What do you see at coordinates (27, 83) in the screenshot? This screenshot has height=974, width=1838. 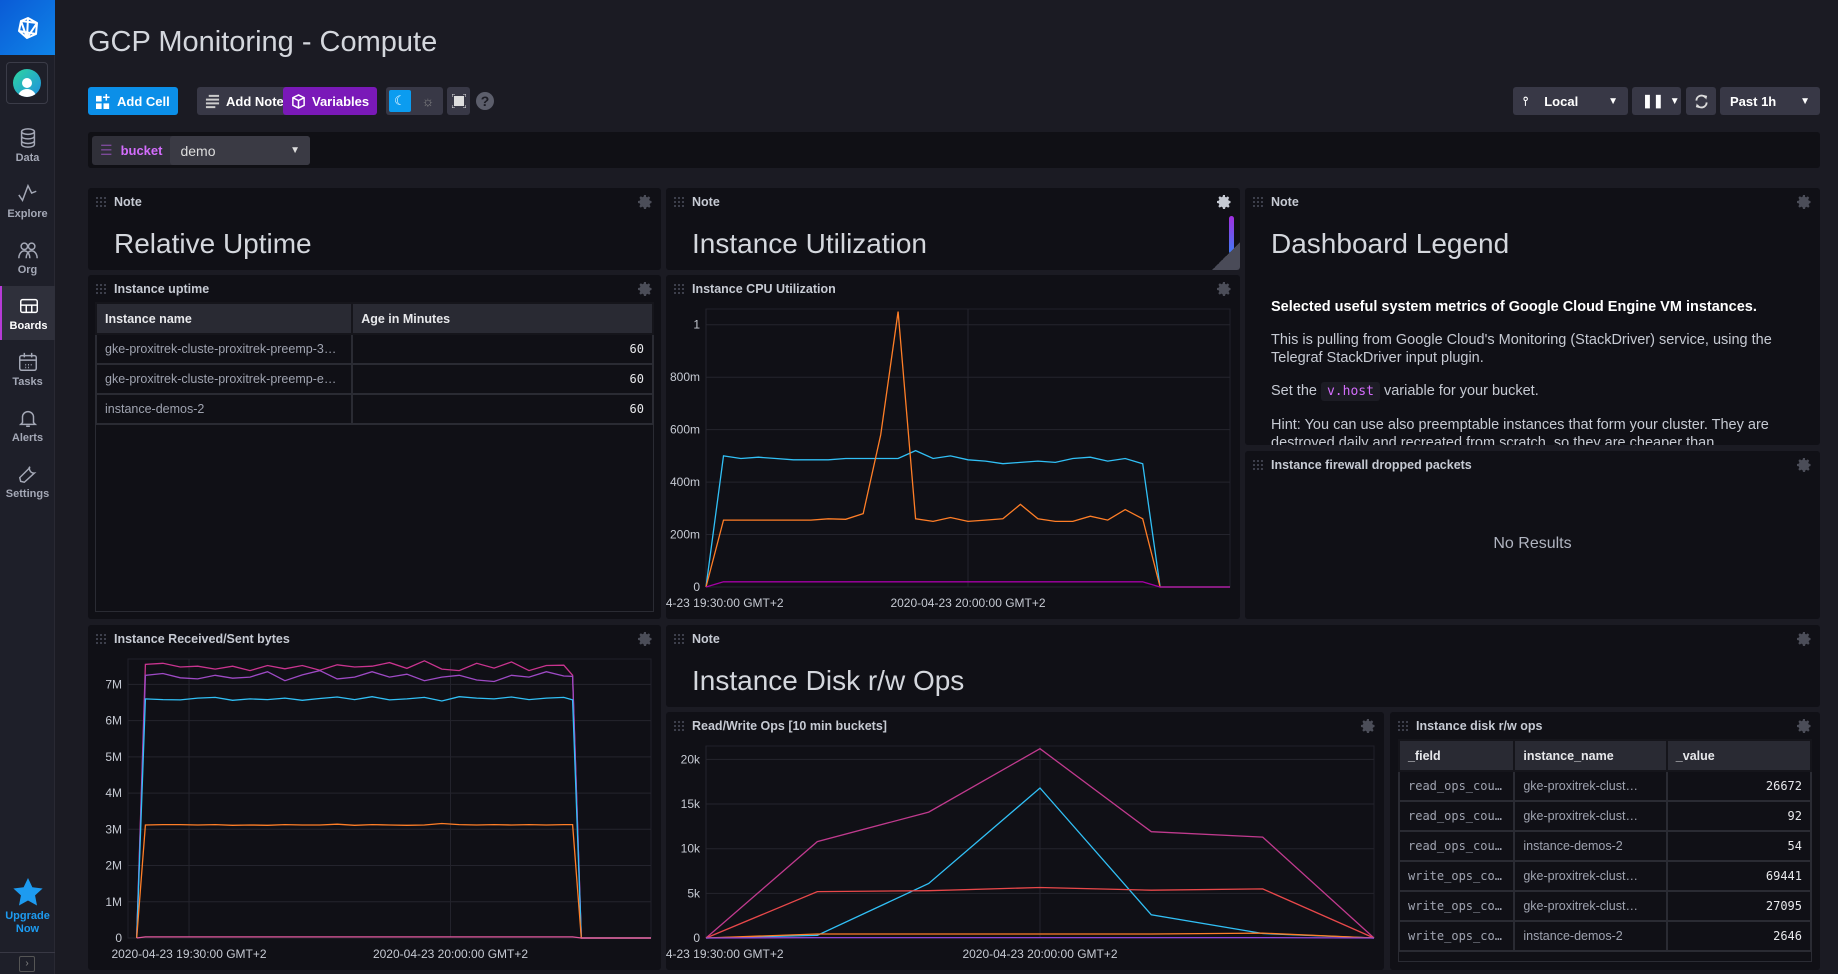 I see `user-avatar` at bounding box center [27, 83].